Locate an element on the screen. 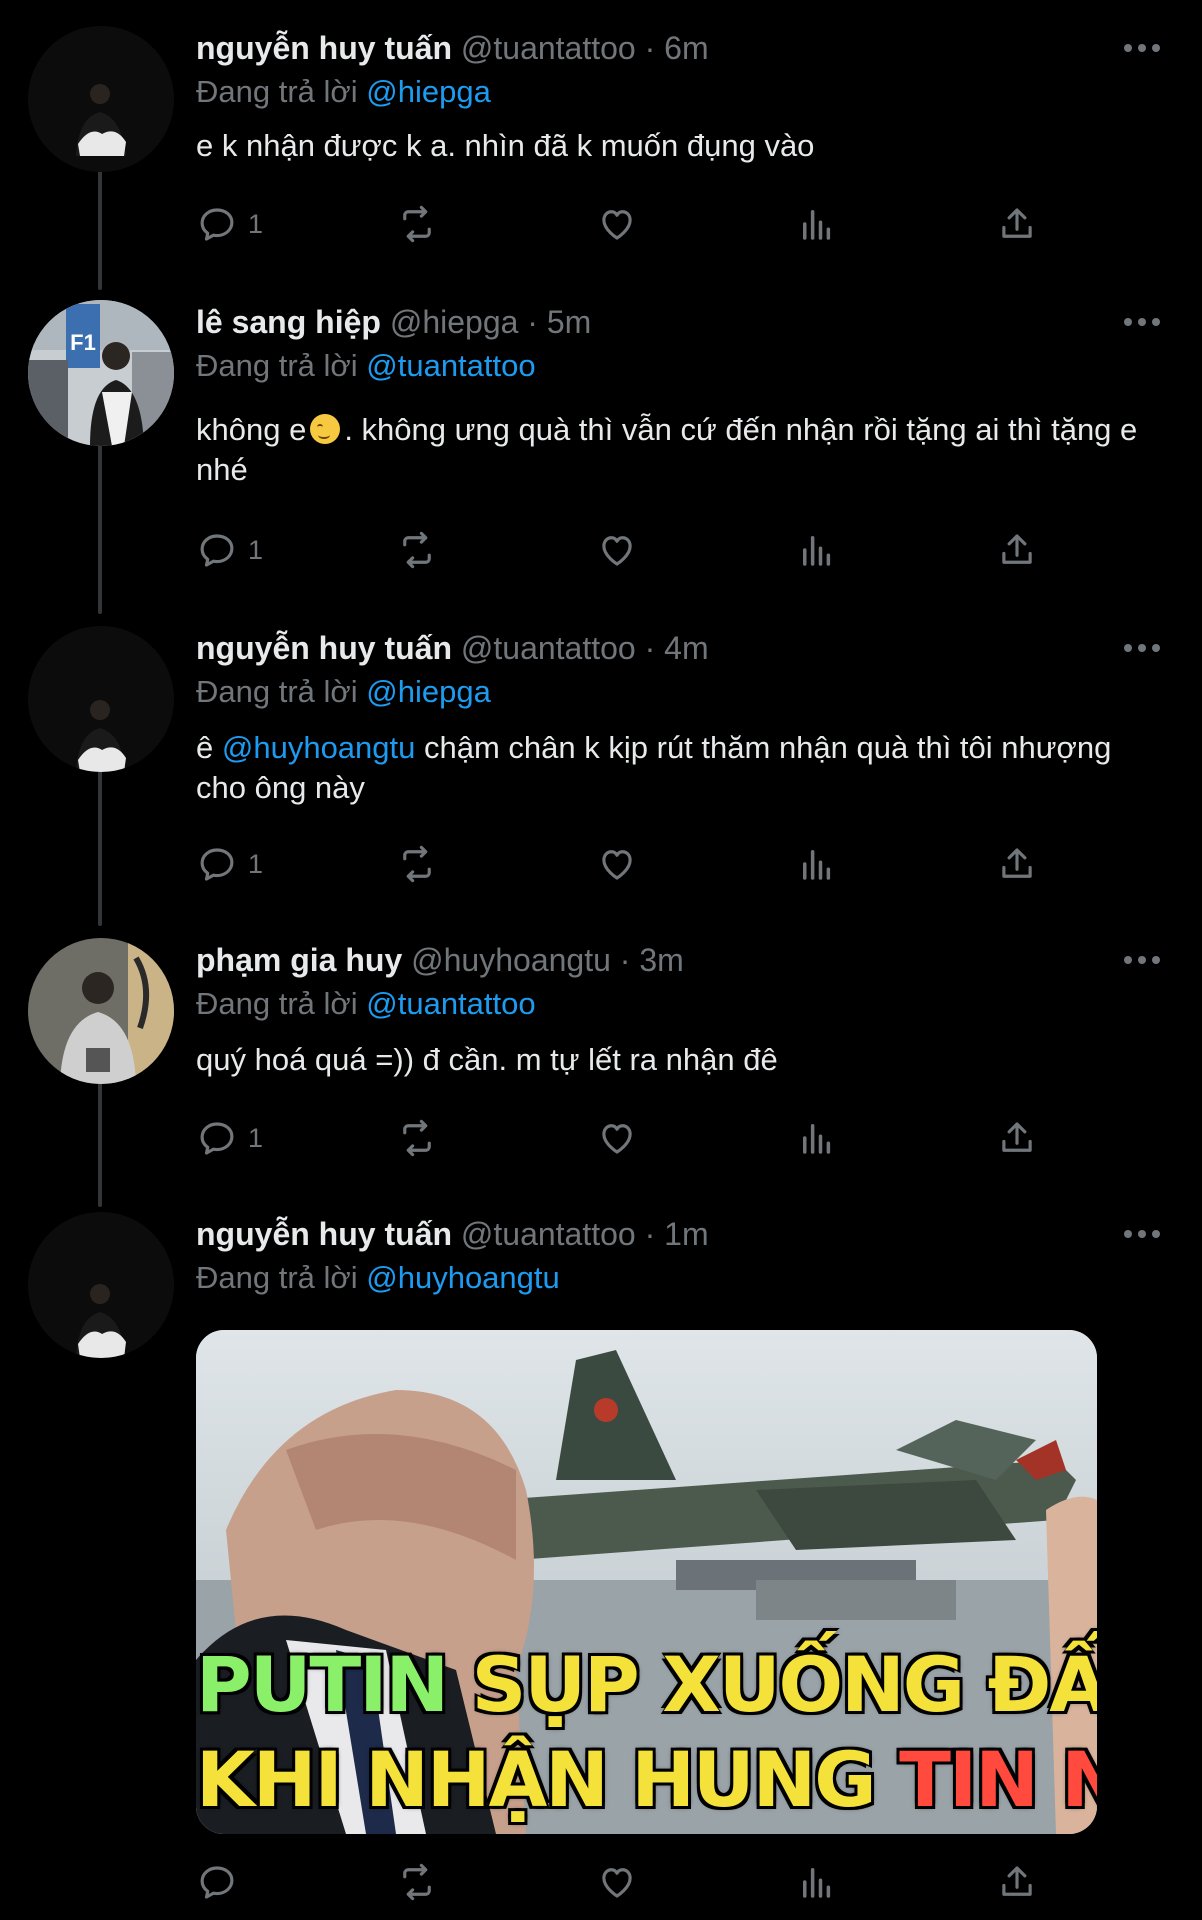 This screenshot has height=1920, width=1202. tweet-header: nguyễn huy tuấn @tuantattoo · 6m is located at coordinates (452, 48).